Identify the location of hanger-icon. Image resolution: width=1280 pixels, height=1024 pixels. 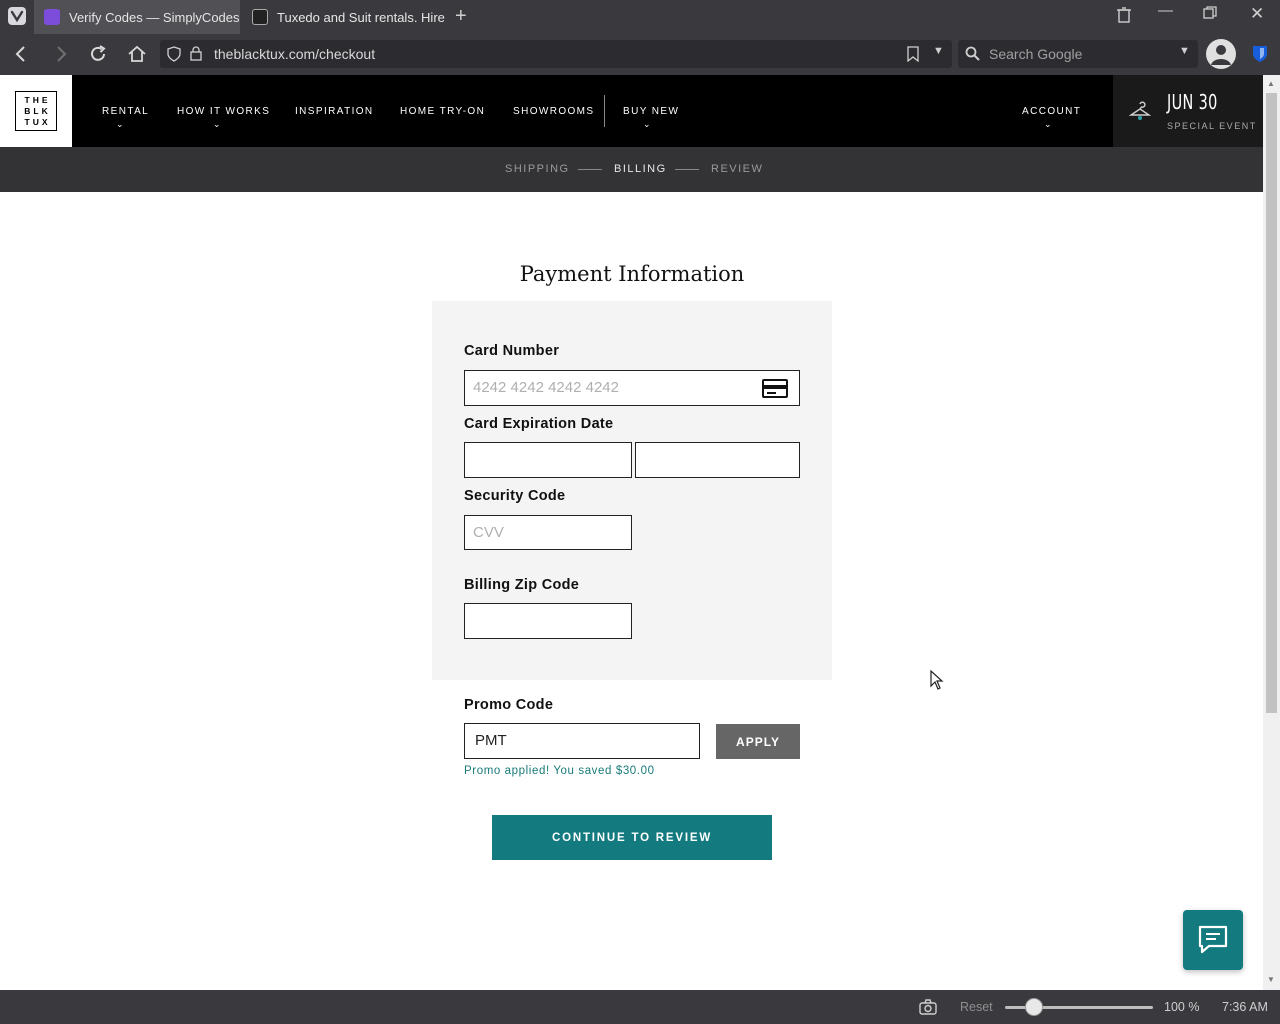
(1140, 113).